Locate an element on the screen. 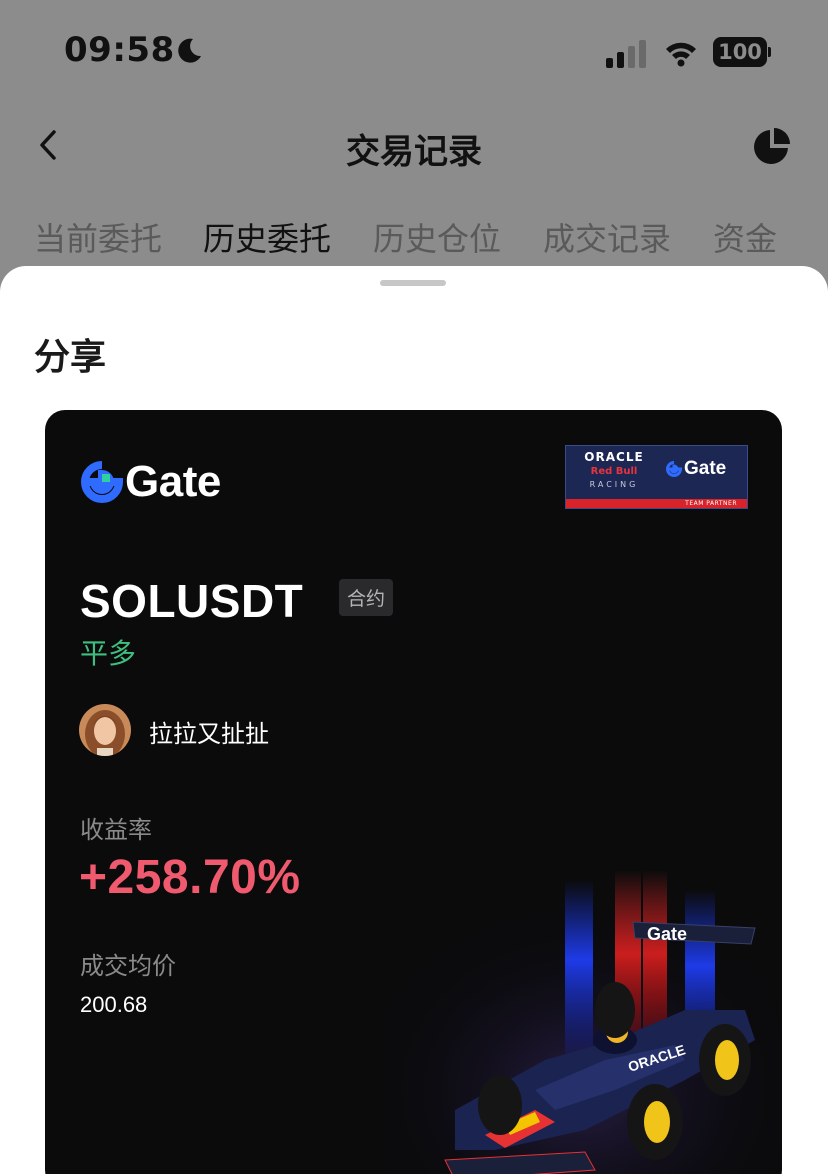  page-title: 交易记录 is located at coordinates (414, 152).